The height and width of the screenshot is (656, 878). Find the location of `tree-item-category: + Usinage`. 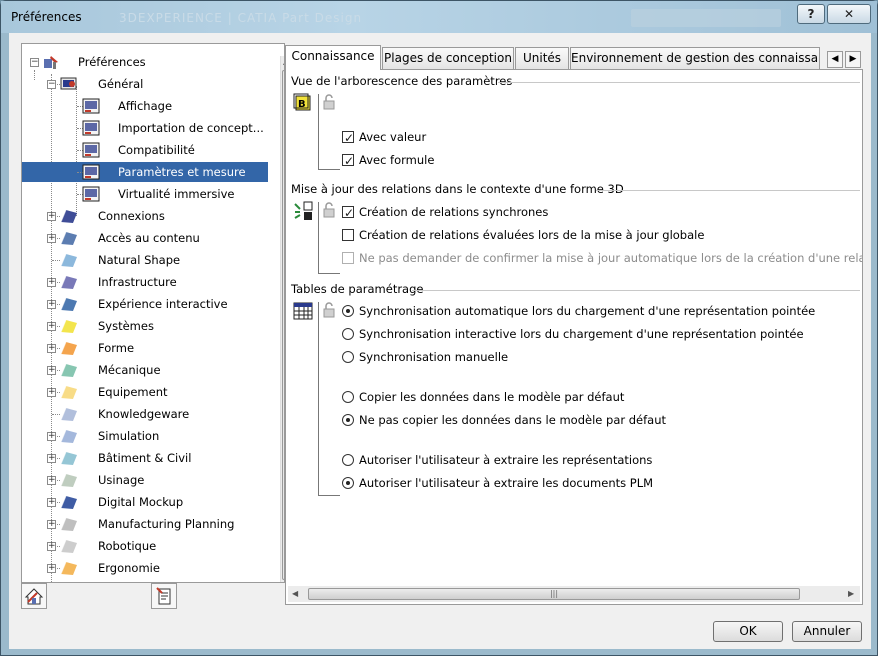

tree-item-category: + Usinage is located at coordinates (145, 480).